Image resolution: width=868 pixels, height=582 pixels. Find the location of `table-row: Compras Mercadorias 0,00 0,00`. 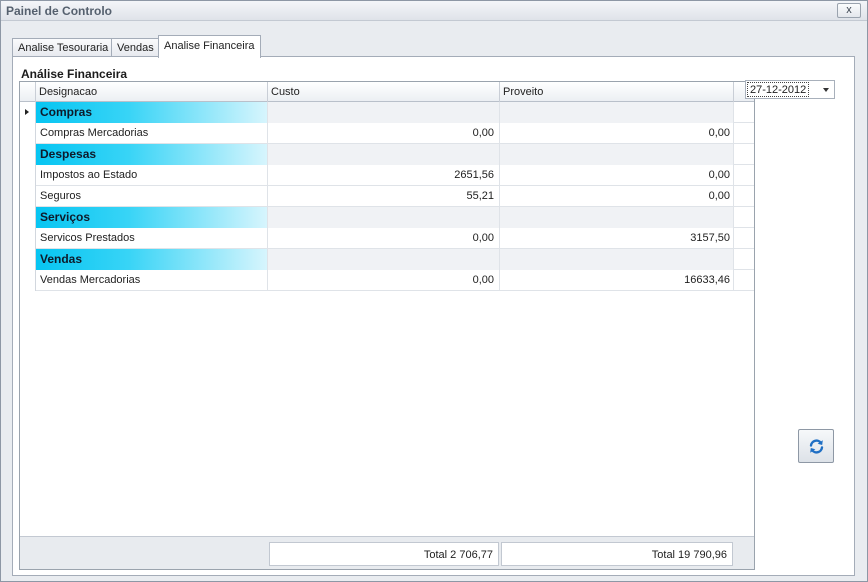

table-row: Compras Mercadorias 0,00 0,00 is located at coordinates (387, 133).